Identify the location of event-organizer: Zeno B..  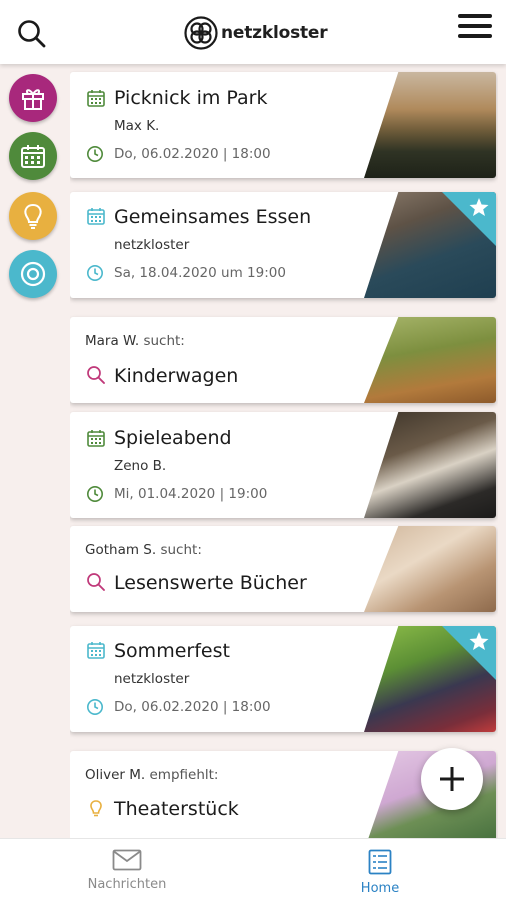
(140, 466).